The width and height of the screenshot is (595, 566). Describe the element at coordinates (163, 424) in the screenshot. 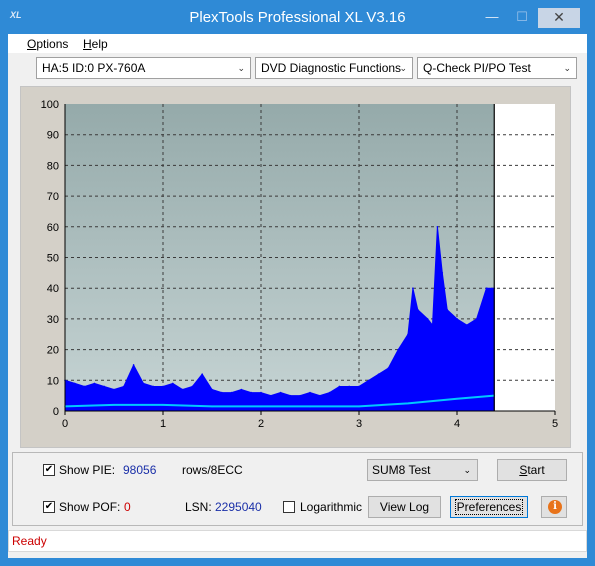

I see `x-tick-label: 1` at that location.